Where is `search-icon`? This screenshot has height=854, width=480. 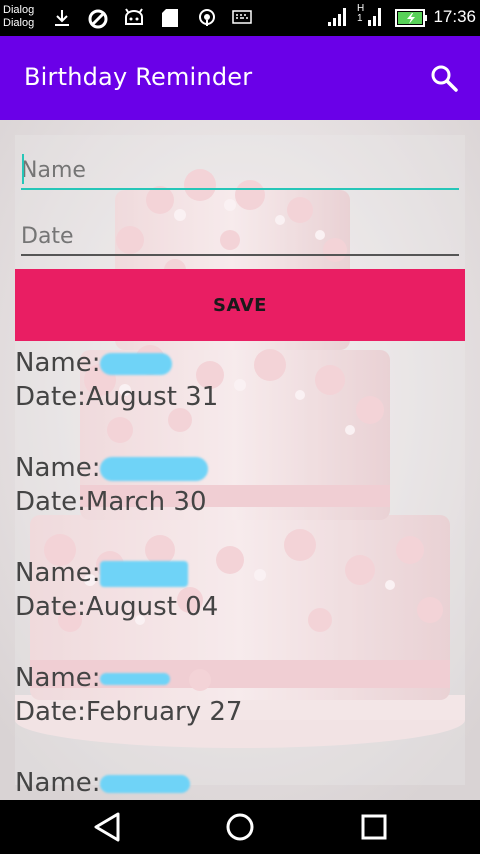 search-icon is located at coordinates (444, 78).